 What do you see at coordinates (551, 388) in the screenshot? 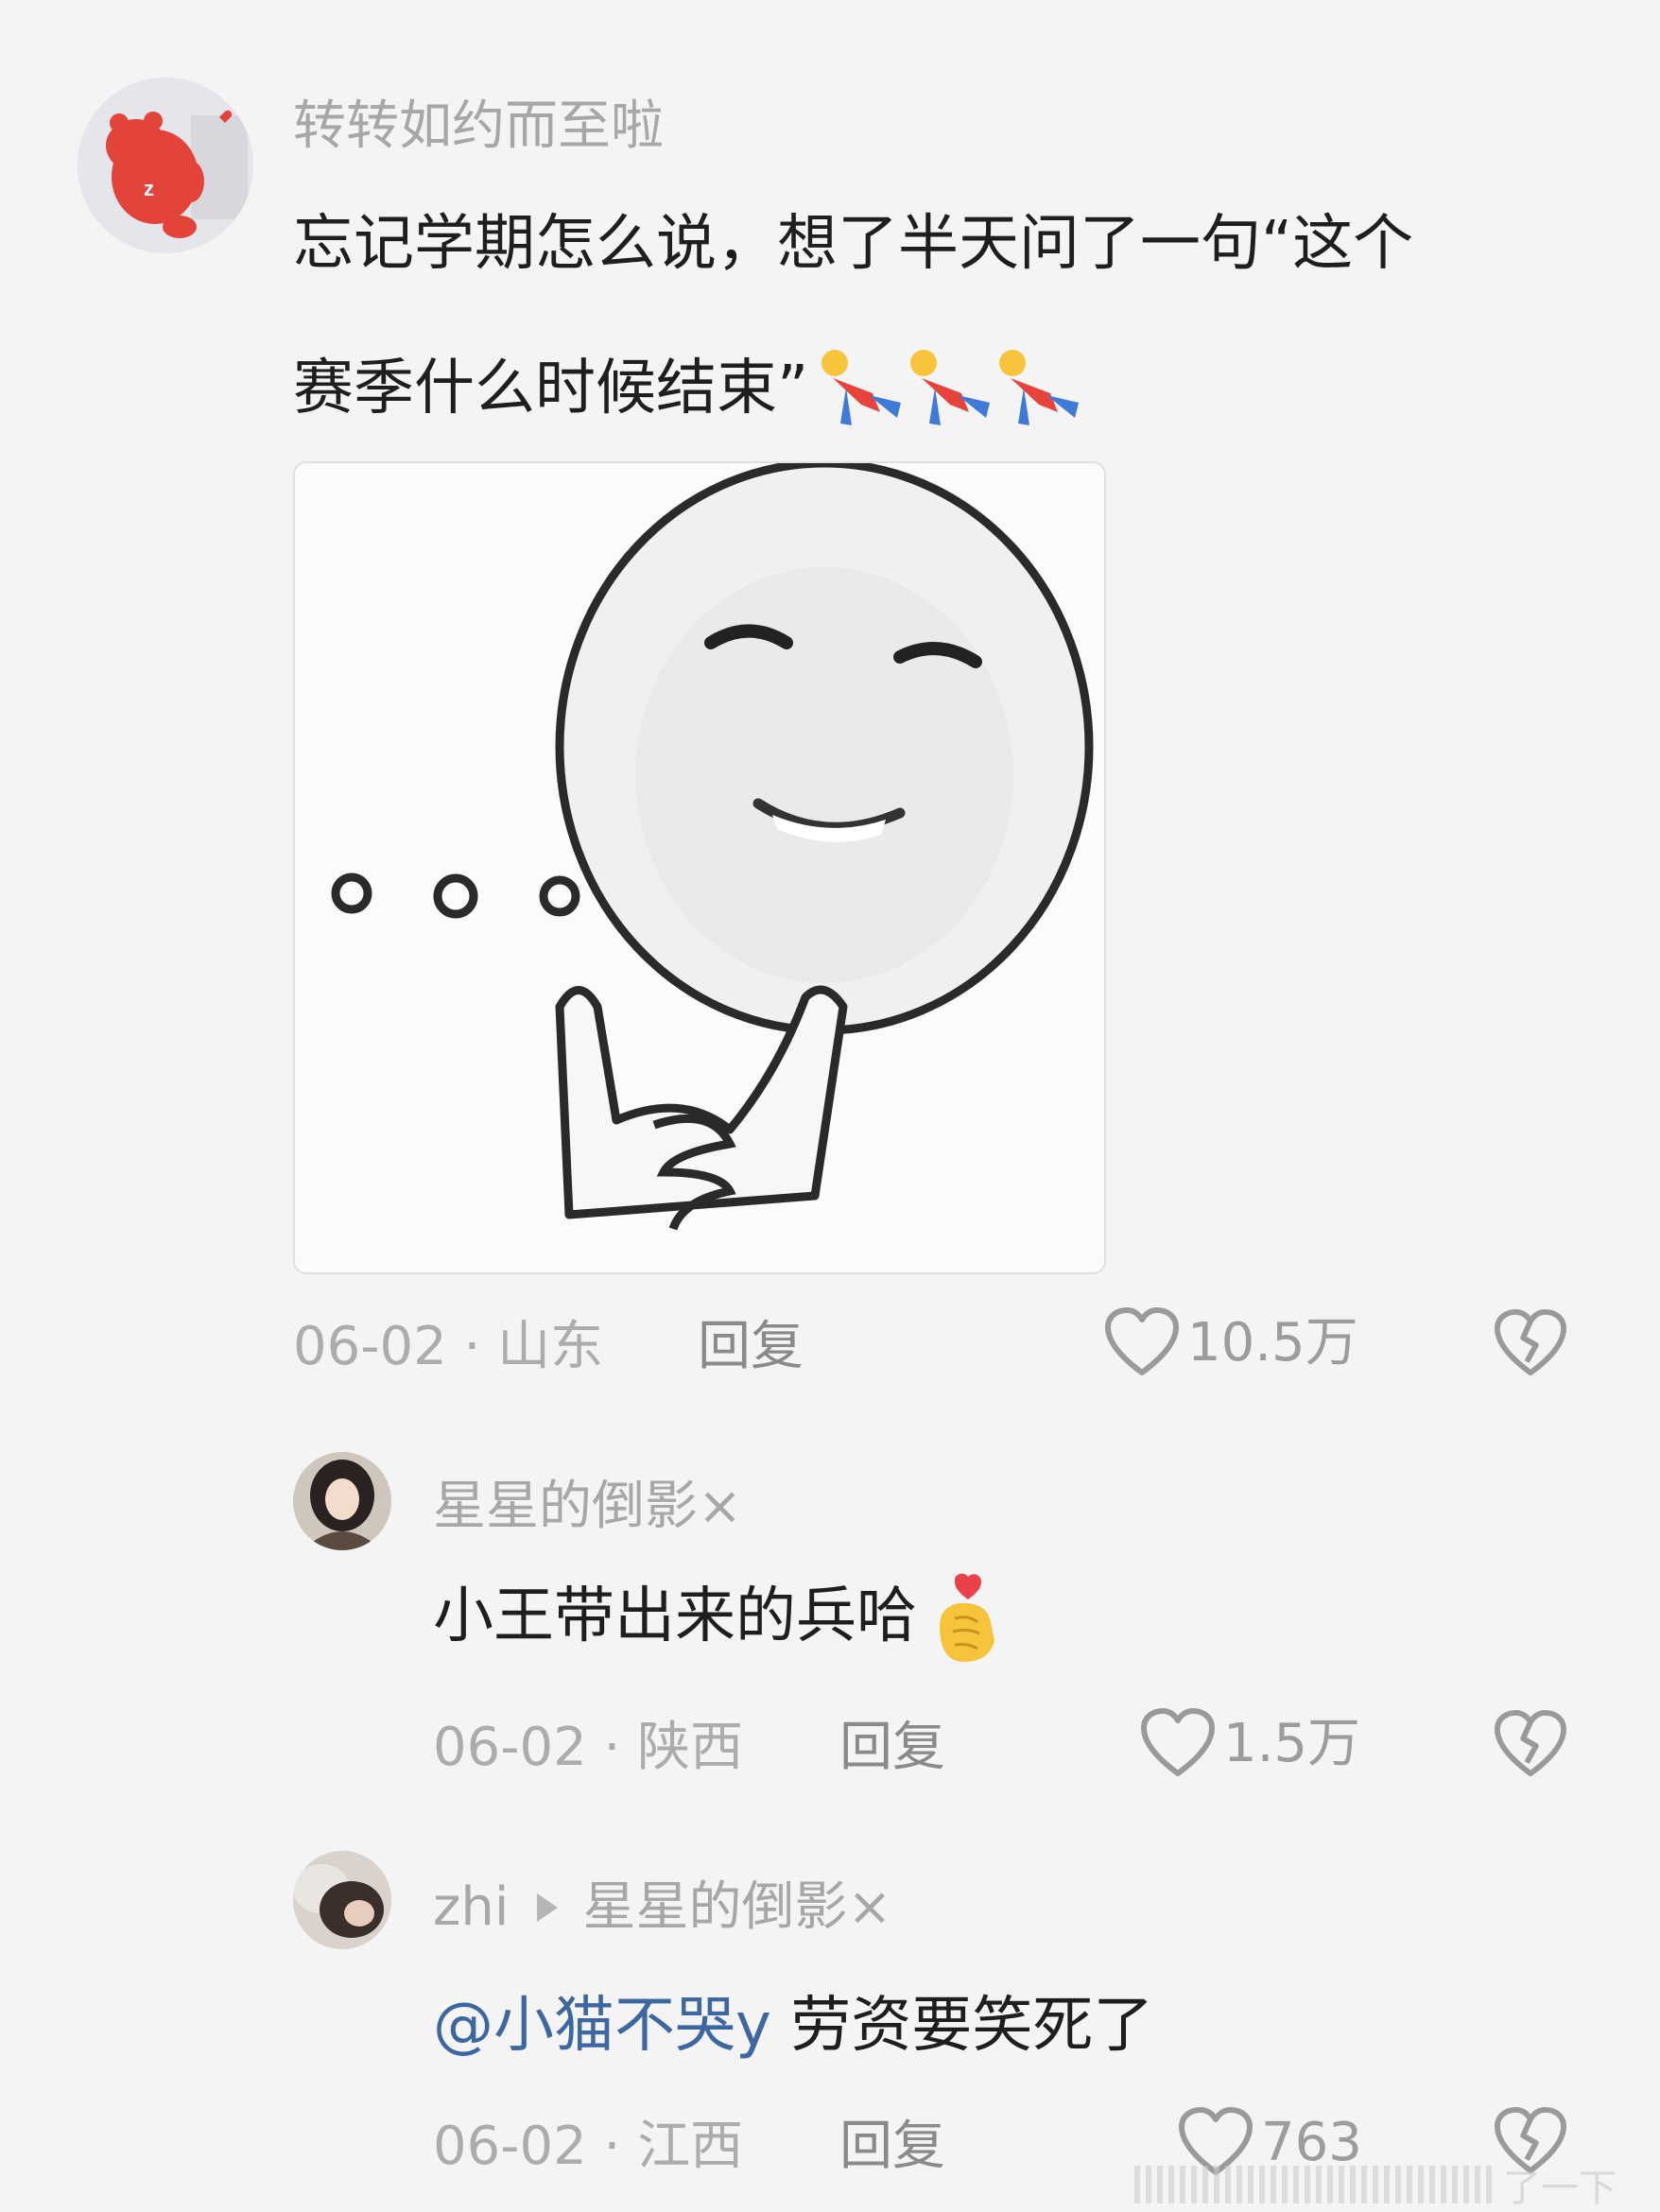
I see `comment-text-continued: 赛季什么时候结束”` at bounding box center [551, 388].